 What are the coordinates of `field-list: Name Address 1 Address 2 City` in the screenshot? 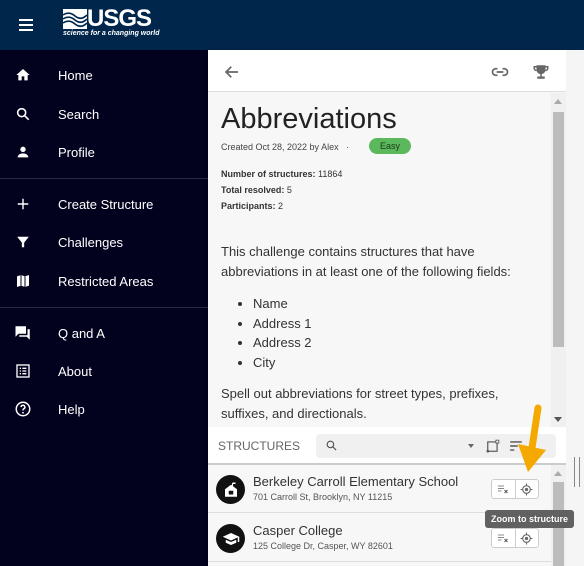 It's located at (381, 333).